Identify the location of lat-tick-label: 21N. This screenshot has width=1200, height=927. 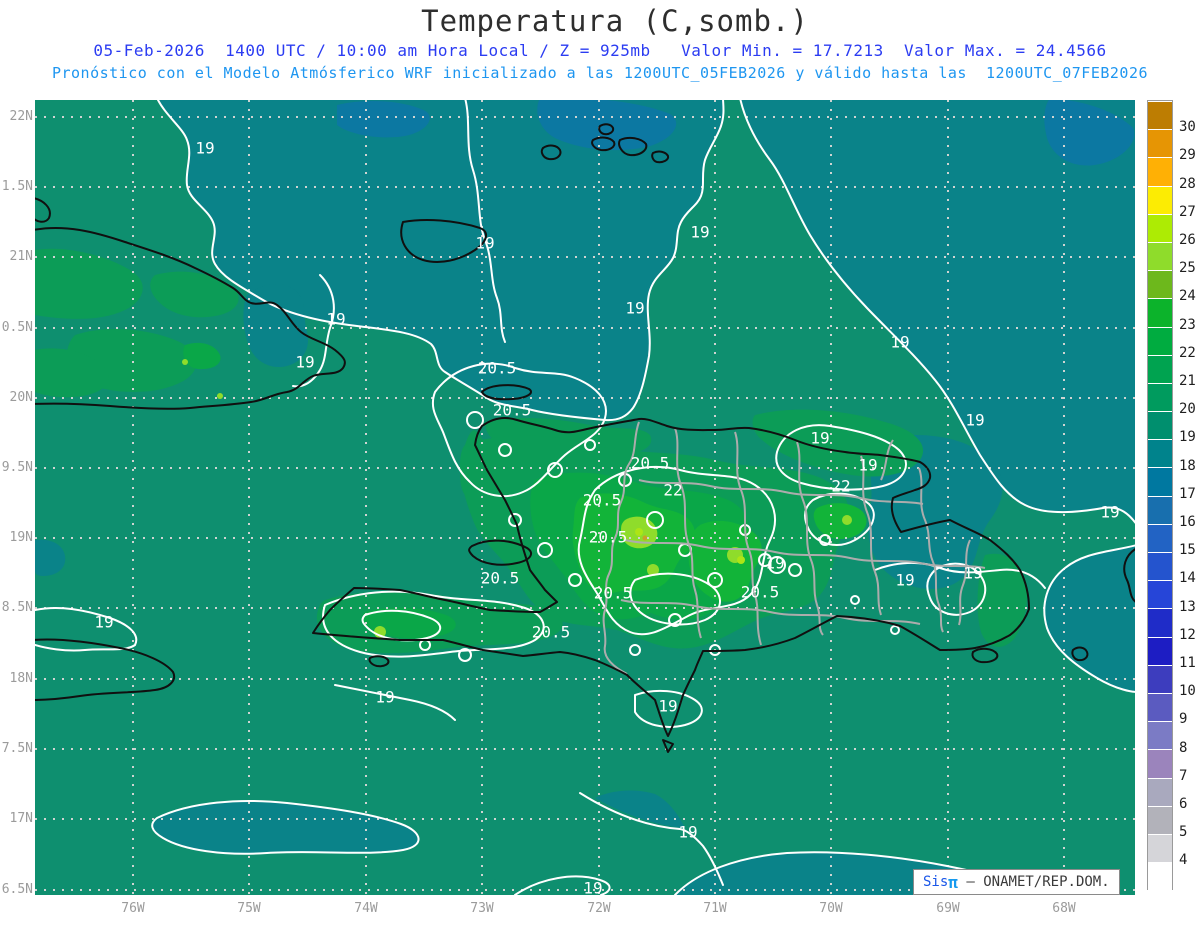
(21, 256).